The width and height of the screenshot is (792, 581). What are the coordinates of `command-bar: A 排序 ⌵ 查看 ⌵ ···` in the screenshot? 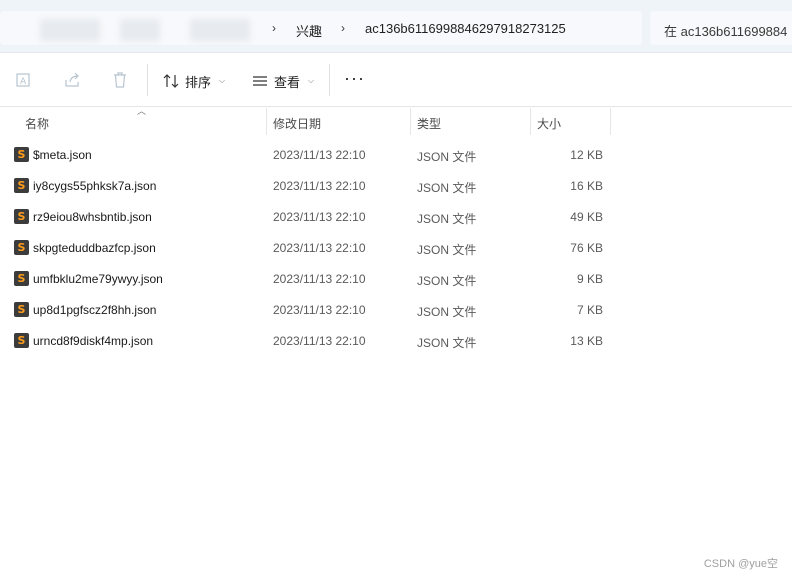 It's located at (396, 80).